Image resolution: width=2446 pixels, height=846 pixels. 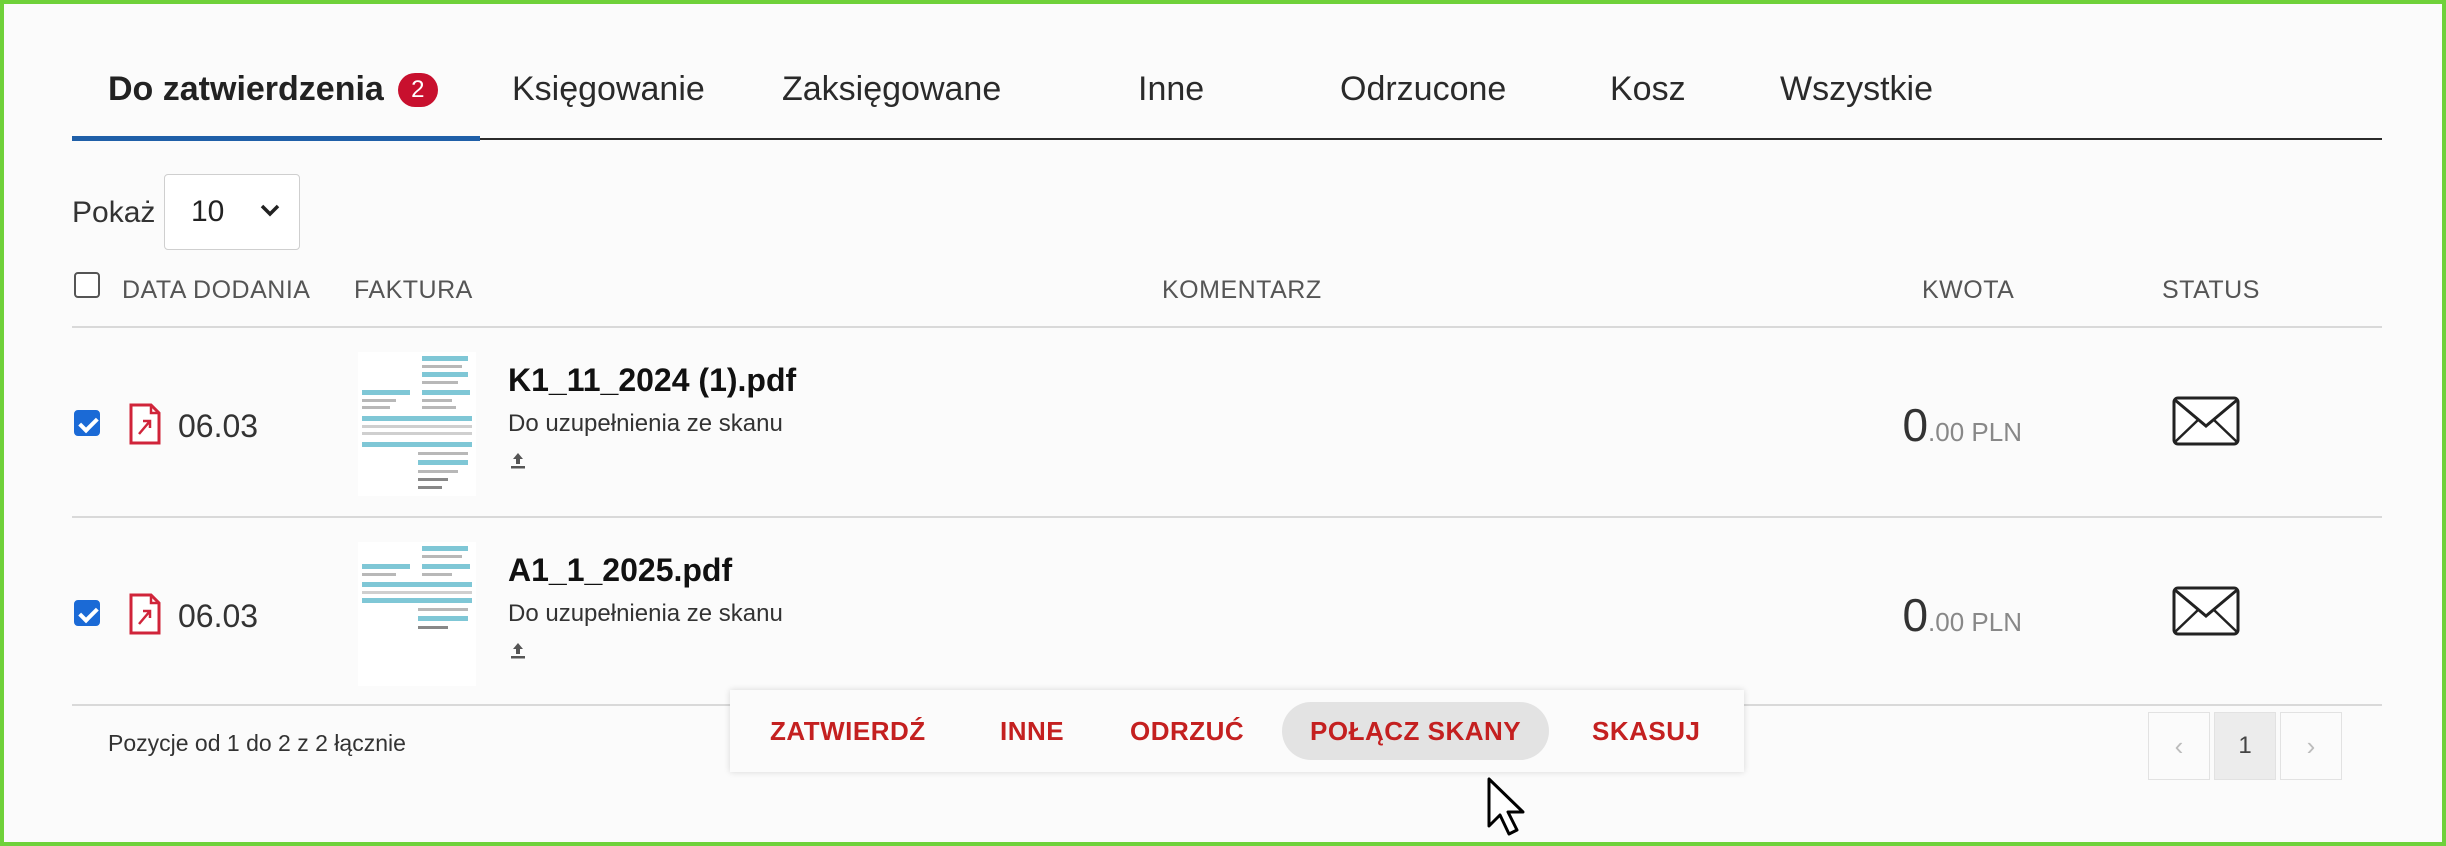 What do you see at coordinates (2211, 290) in the screenshot?
I see `column-header-status: STATUS` at bounding box center [2211, 290].